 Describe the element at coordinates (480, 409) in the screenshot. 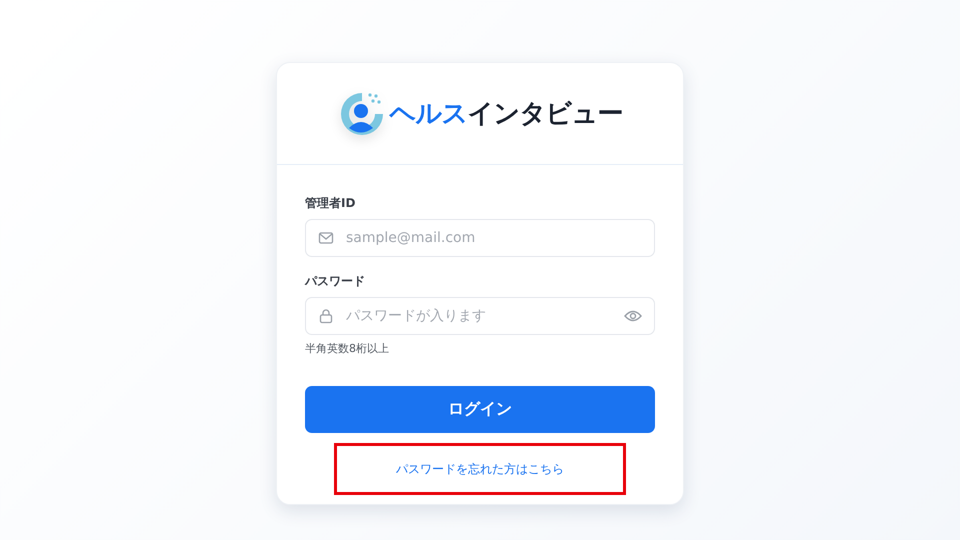

I see `login-button: ログイン` at that location.